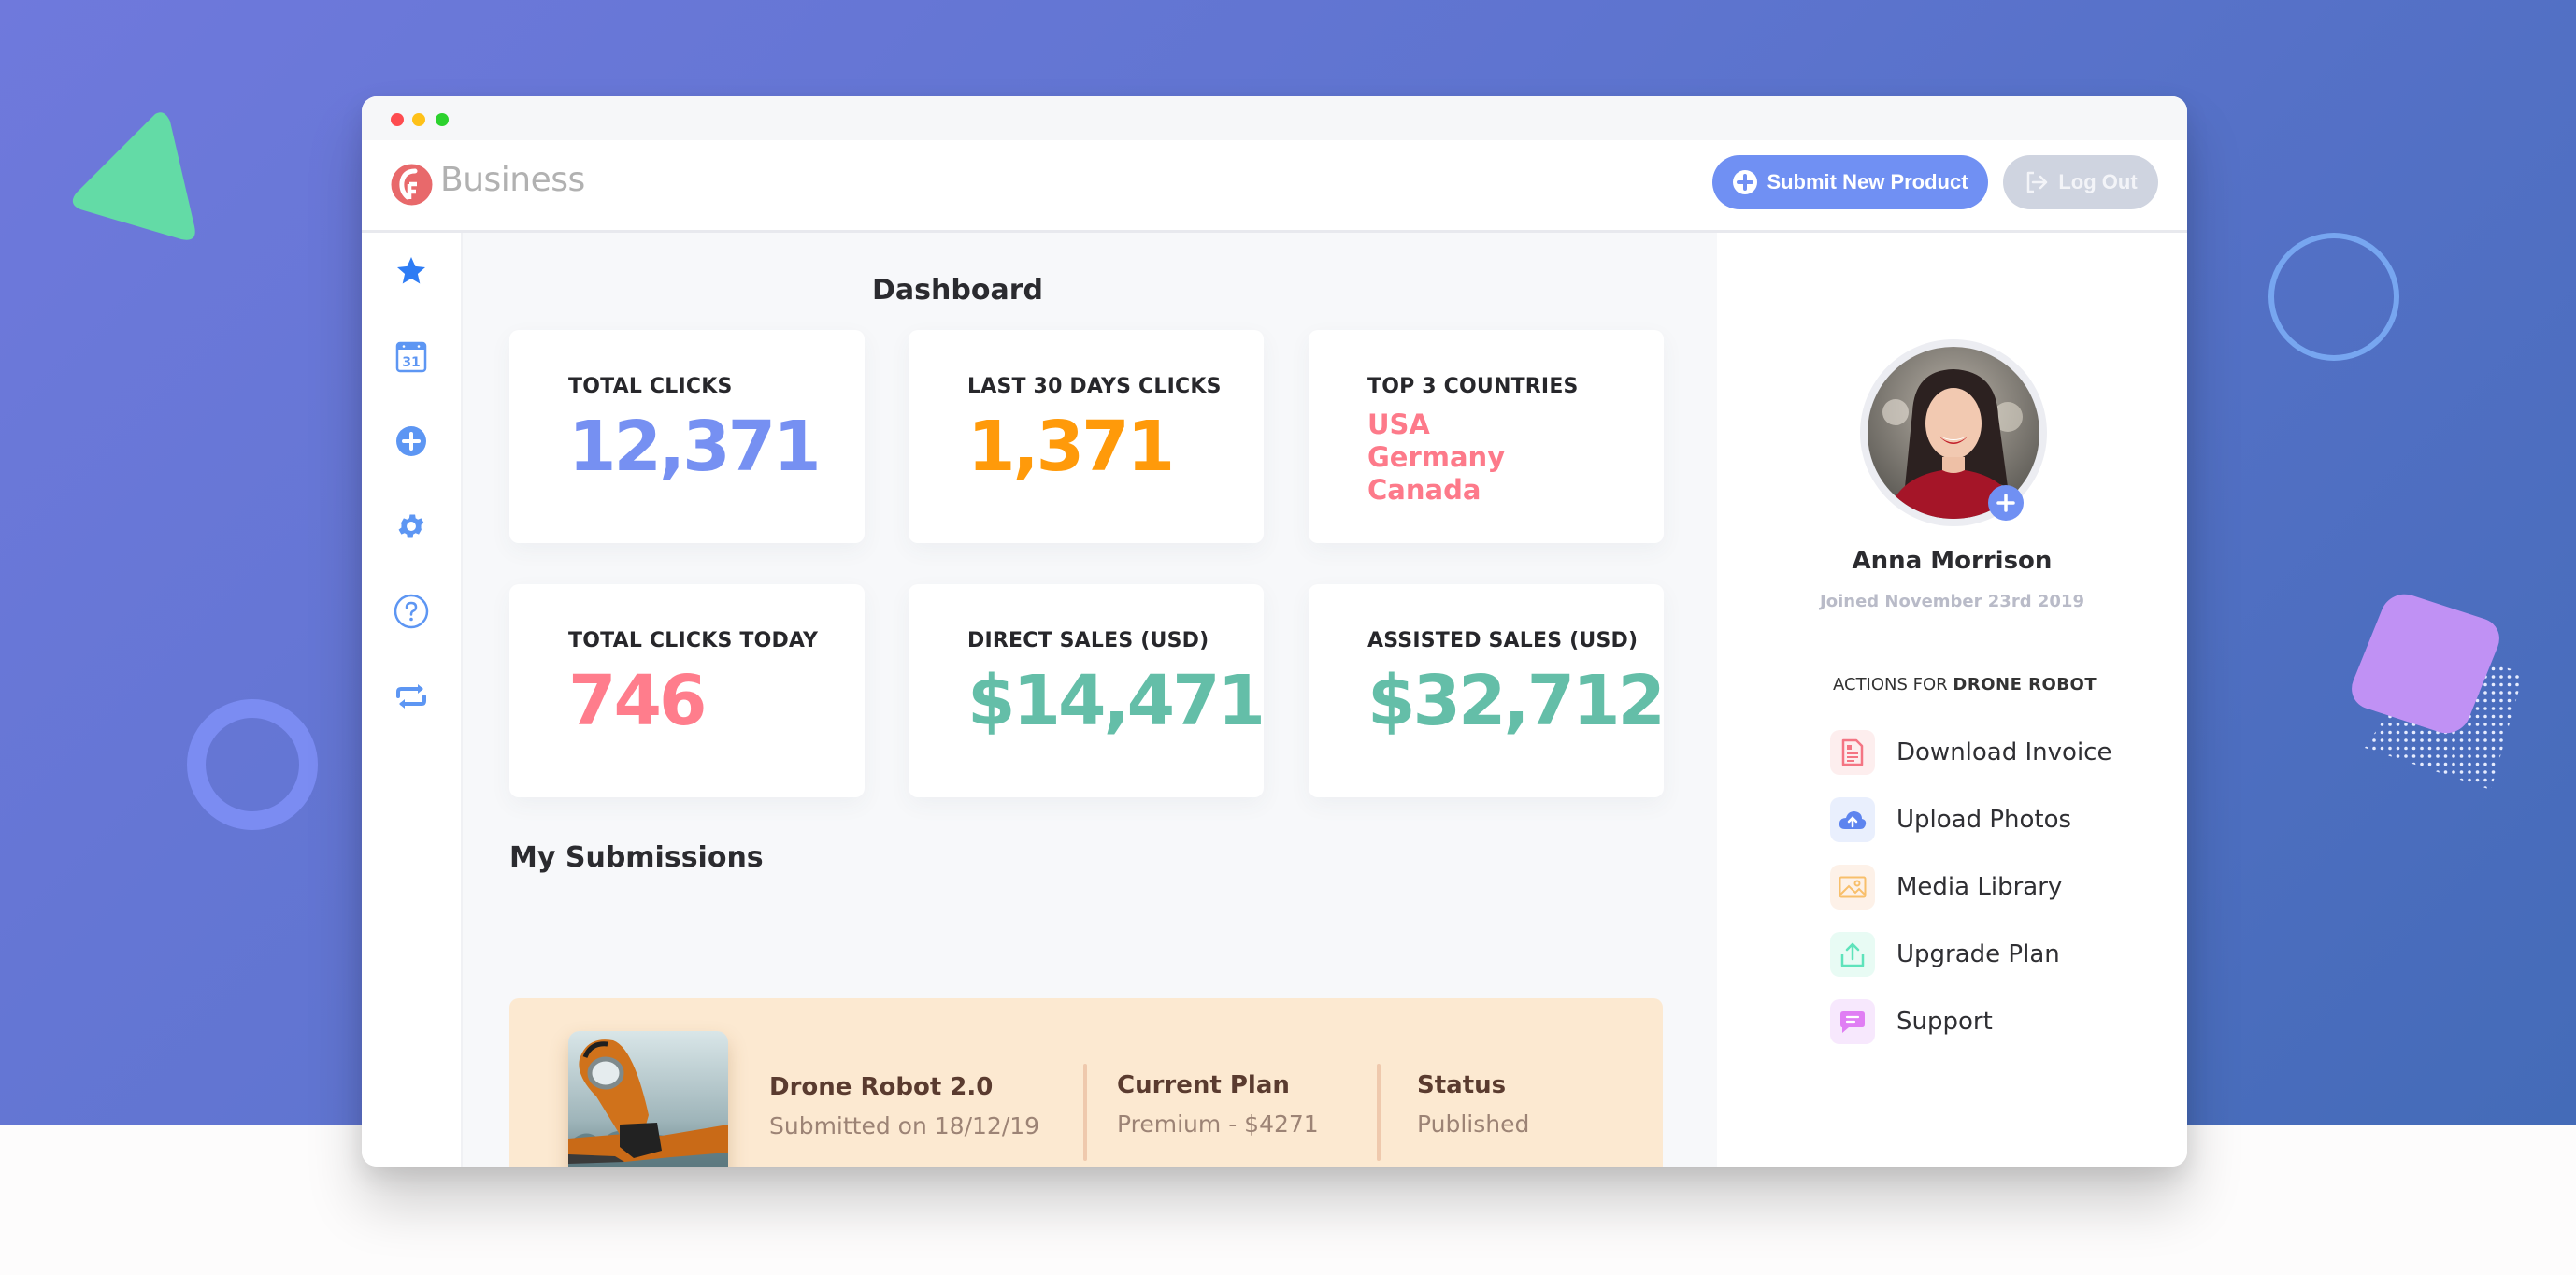 This screenshot has height=1275, width=2576. I want to click on action-label: Upload Photos, so click(1984, 820).